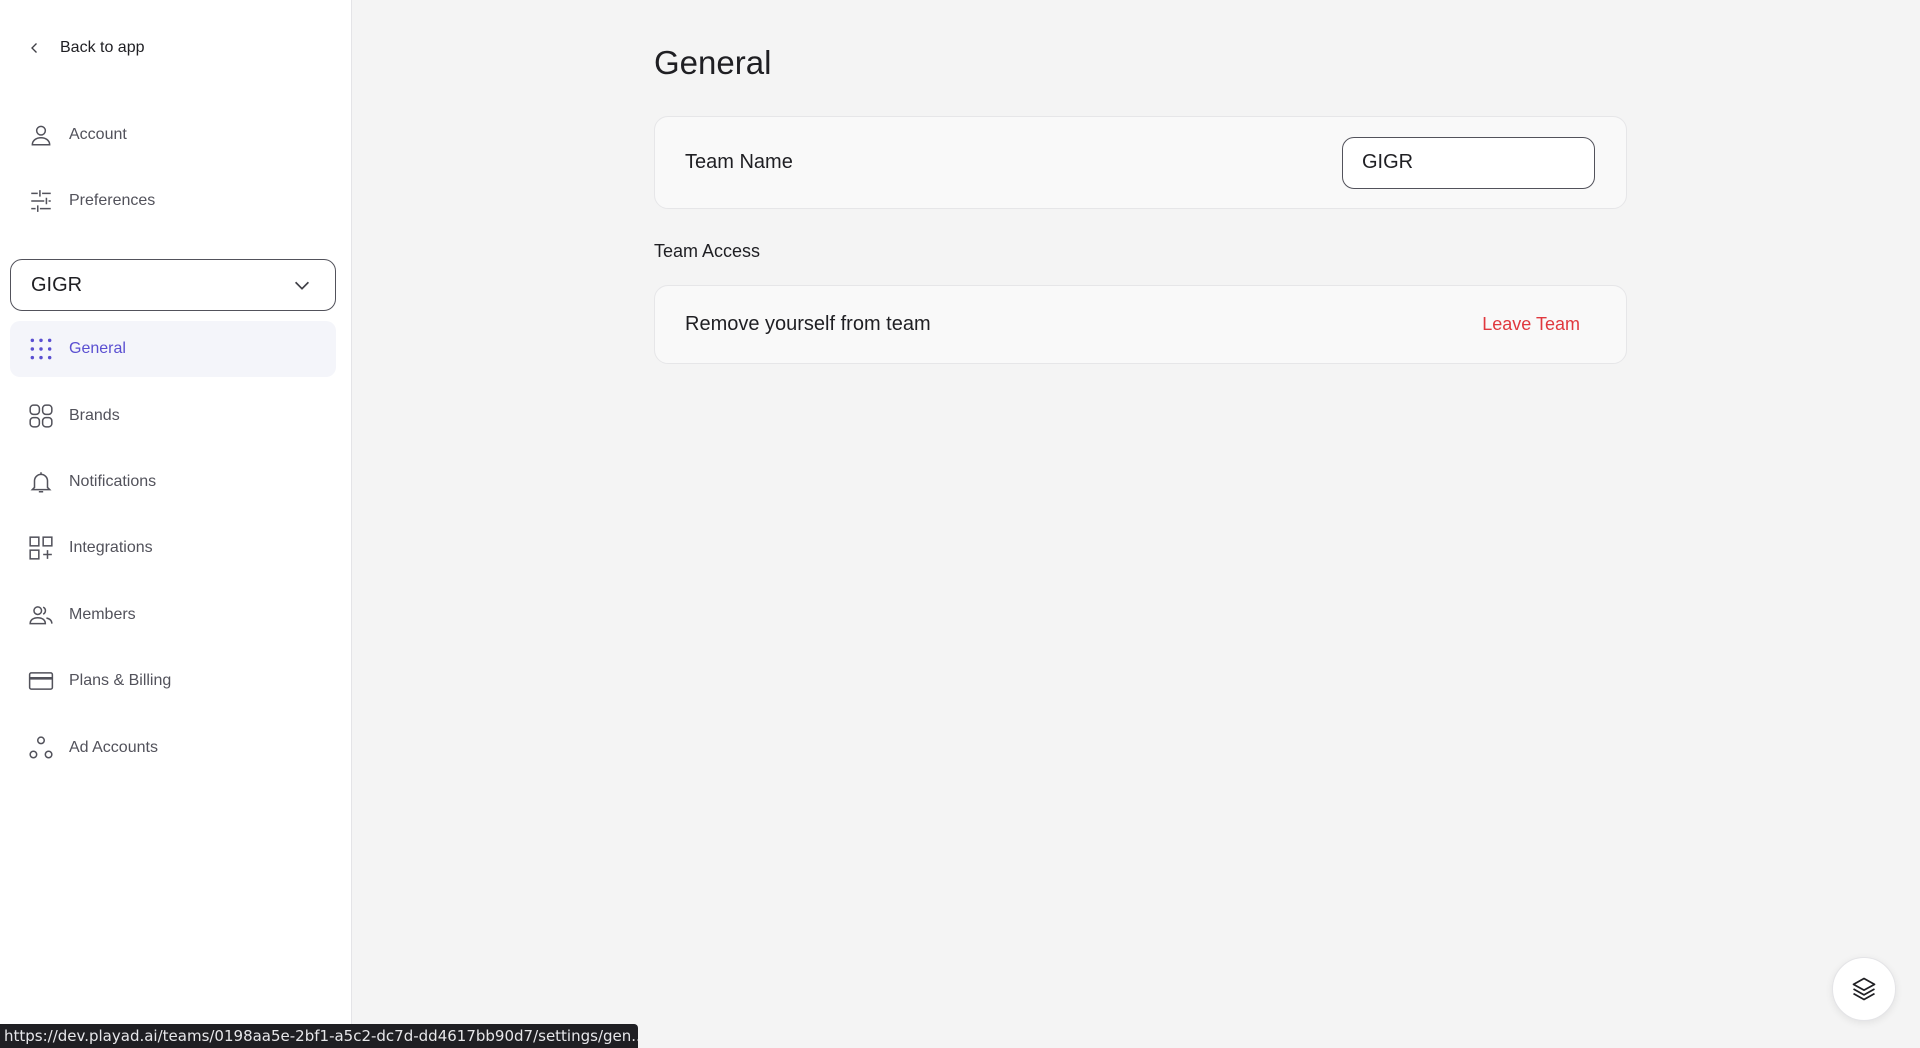  I want to click on sidebar-item-label: Members, so click(102, 614).